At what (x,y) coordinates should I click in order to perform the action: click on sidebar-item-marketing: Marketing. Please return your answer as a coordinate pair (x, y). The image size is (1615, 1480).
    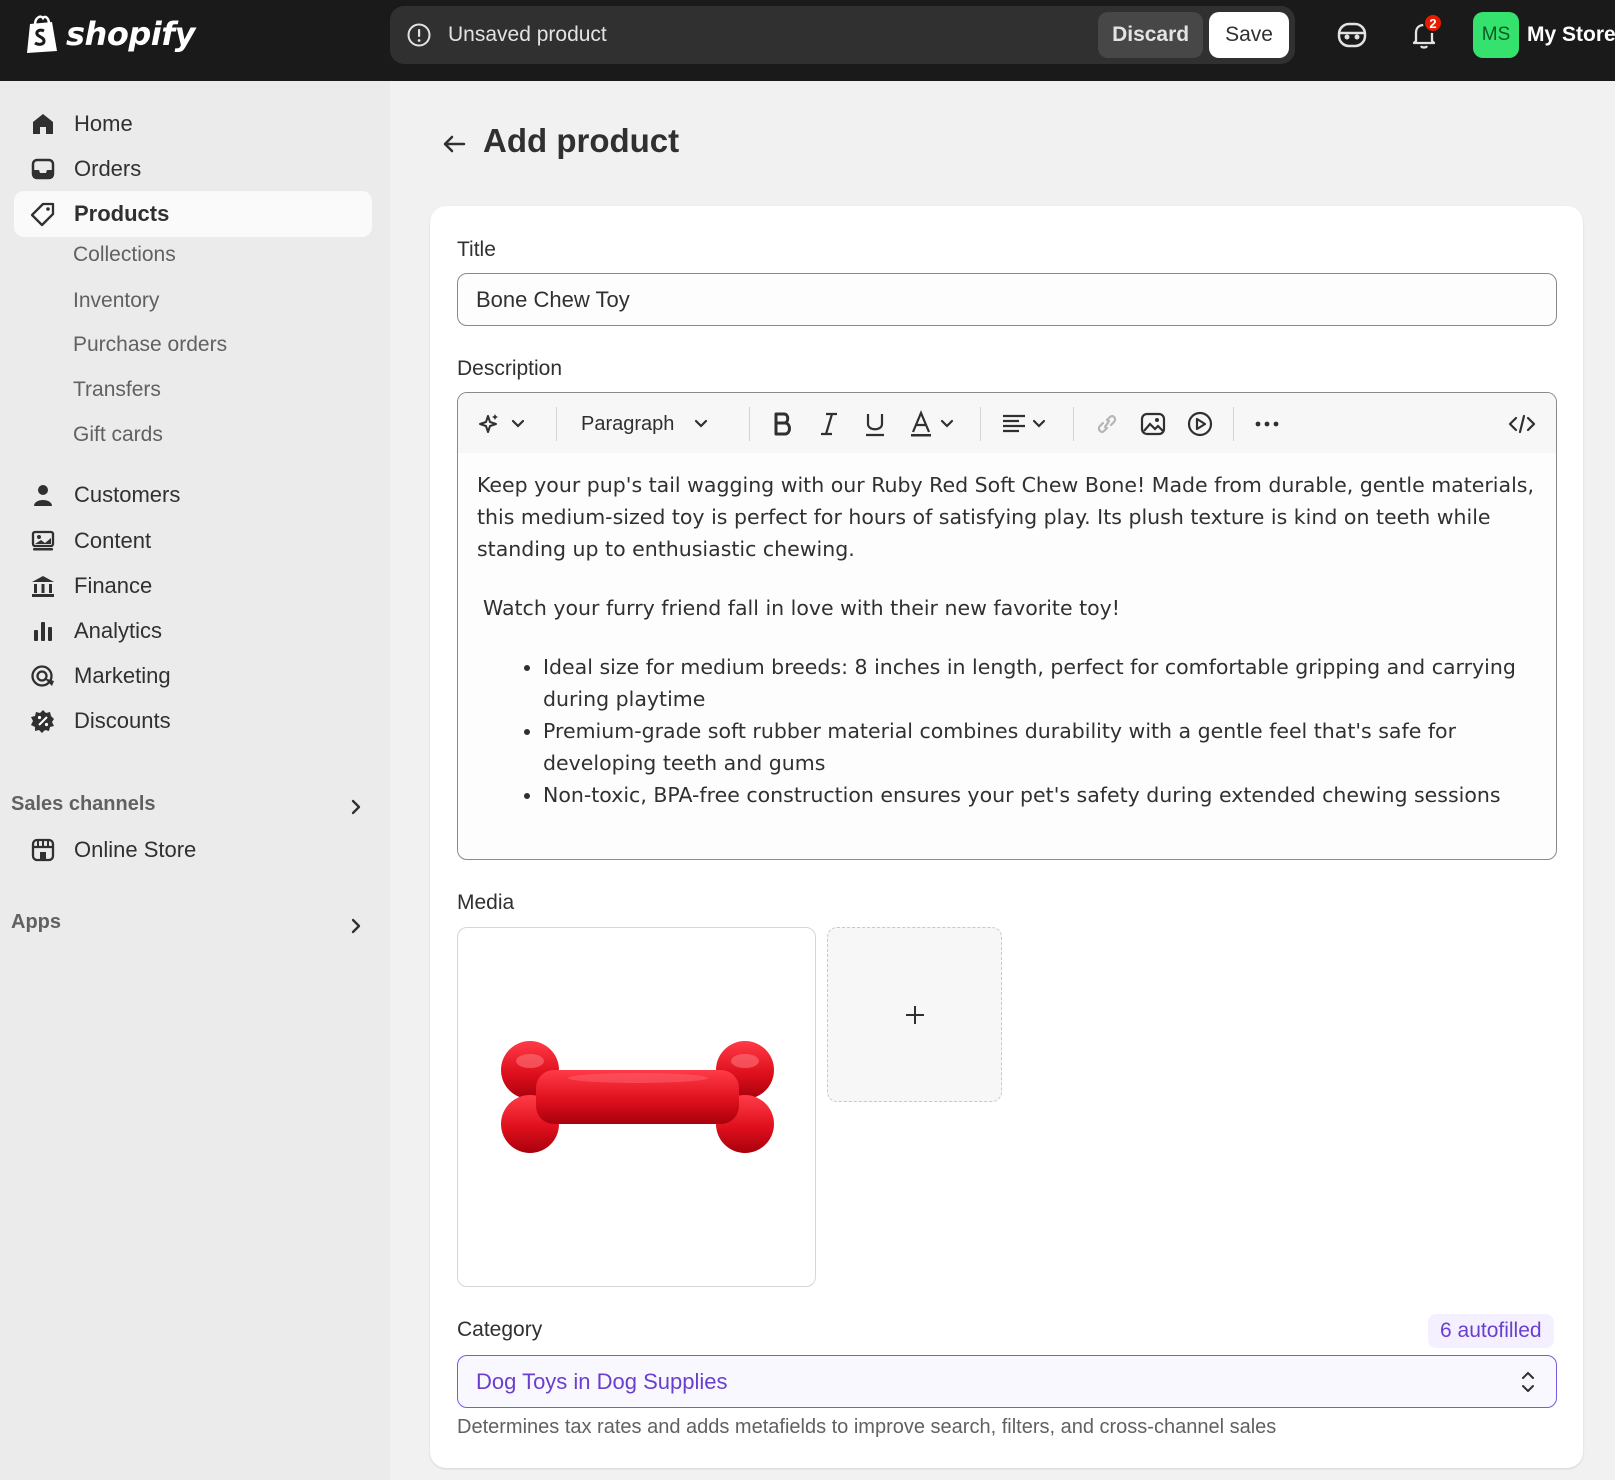
    Looking at the image, I should click on (193, 676).